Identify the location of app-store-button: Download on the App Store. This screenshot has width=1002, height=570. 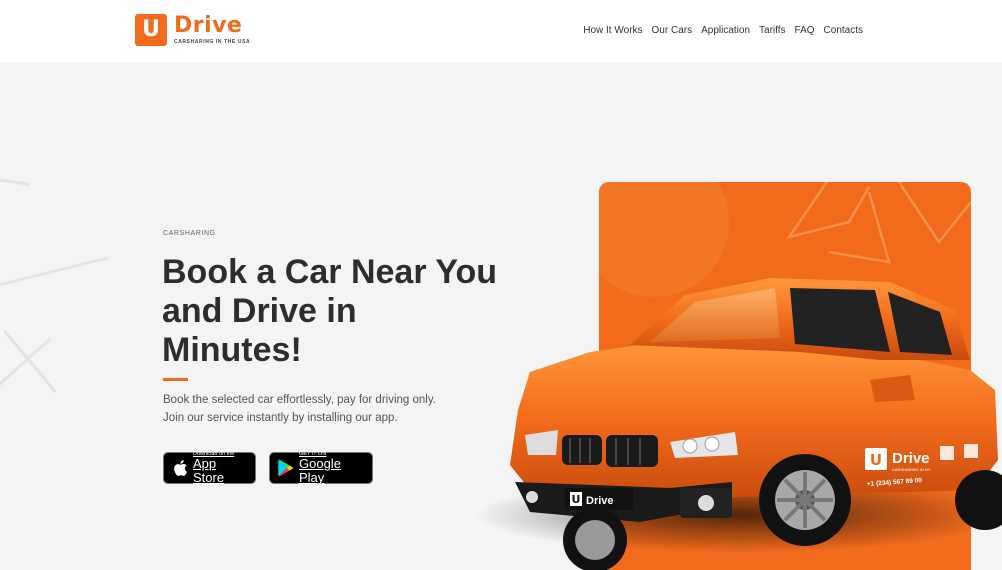
(209, 468).